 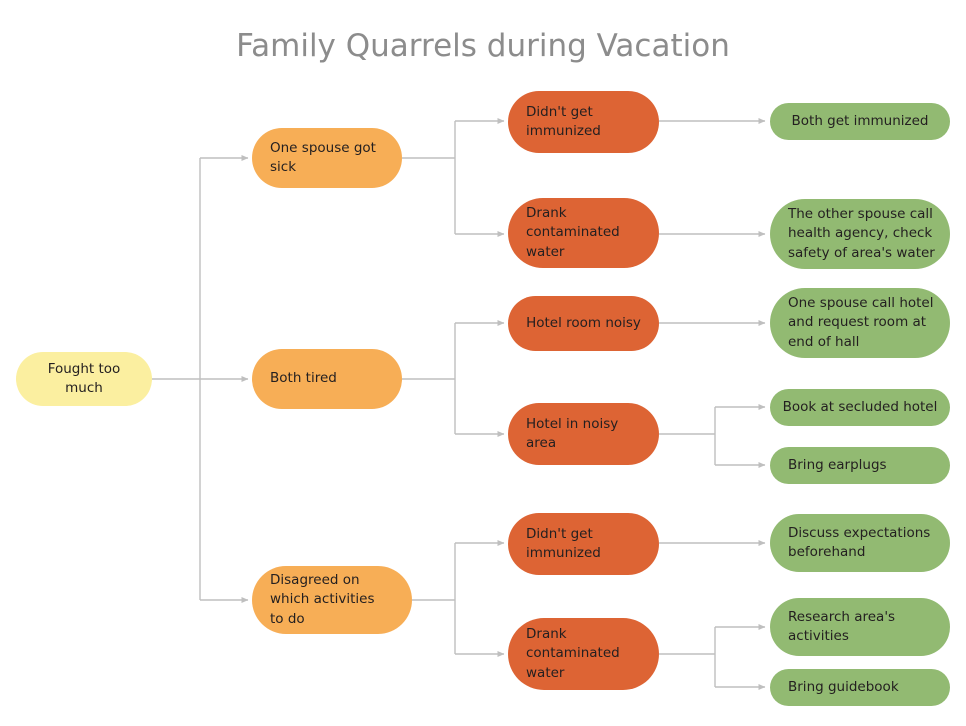 I want to click on node-sub-1-2-label: Drank contaminated water, so click(x=573, y=232).